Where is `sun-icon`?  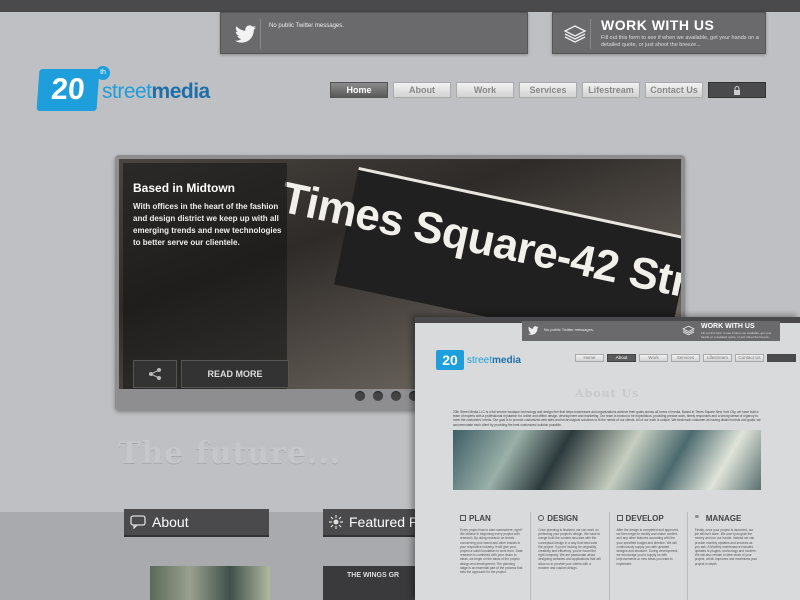
sun-icon is located at coordinates (336, 522).